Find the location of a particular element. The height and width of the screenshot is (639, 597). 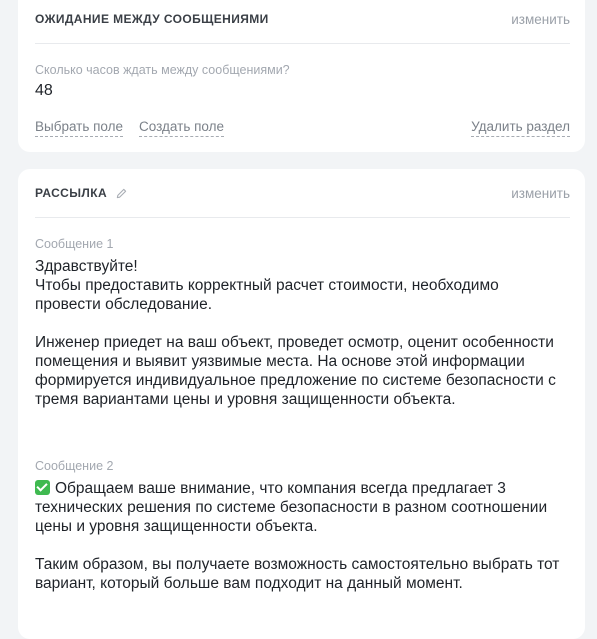

message-label: Сообщение 1 is located at coordinates (74, 244).